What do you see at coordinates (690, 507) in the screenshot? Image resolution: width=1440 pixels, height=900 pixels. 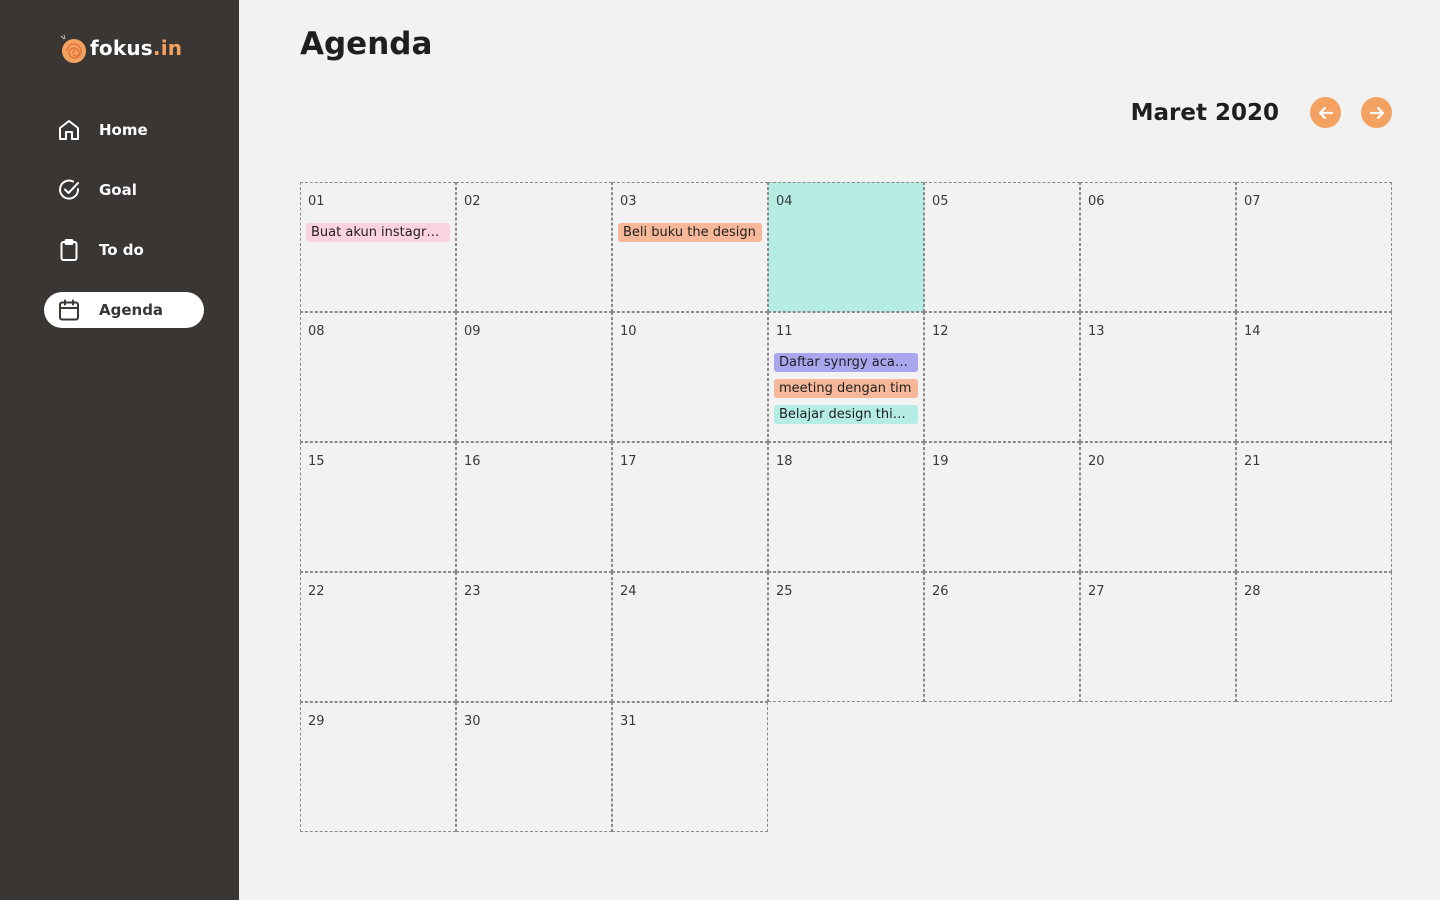 I see `calendar-day-17: 17` at bounding box center [690, 507].